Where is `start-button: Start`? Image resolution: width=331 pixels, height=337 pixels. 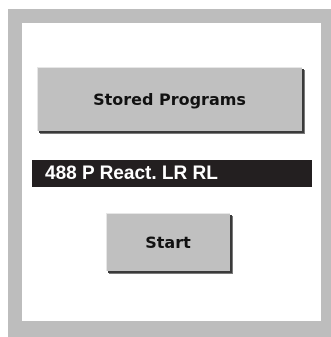 start-button: Start is located at coordinates (168, 242).